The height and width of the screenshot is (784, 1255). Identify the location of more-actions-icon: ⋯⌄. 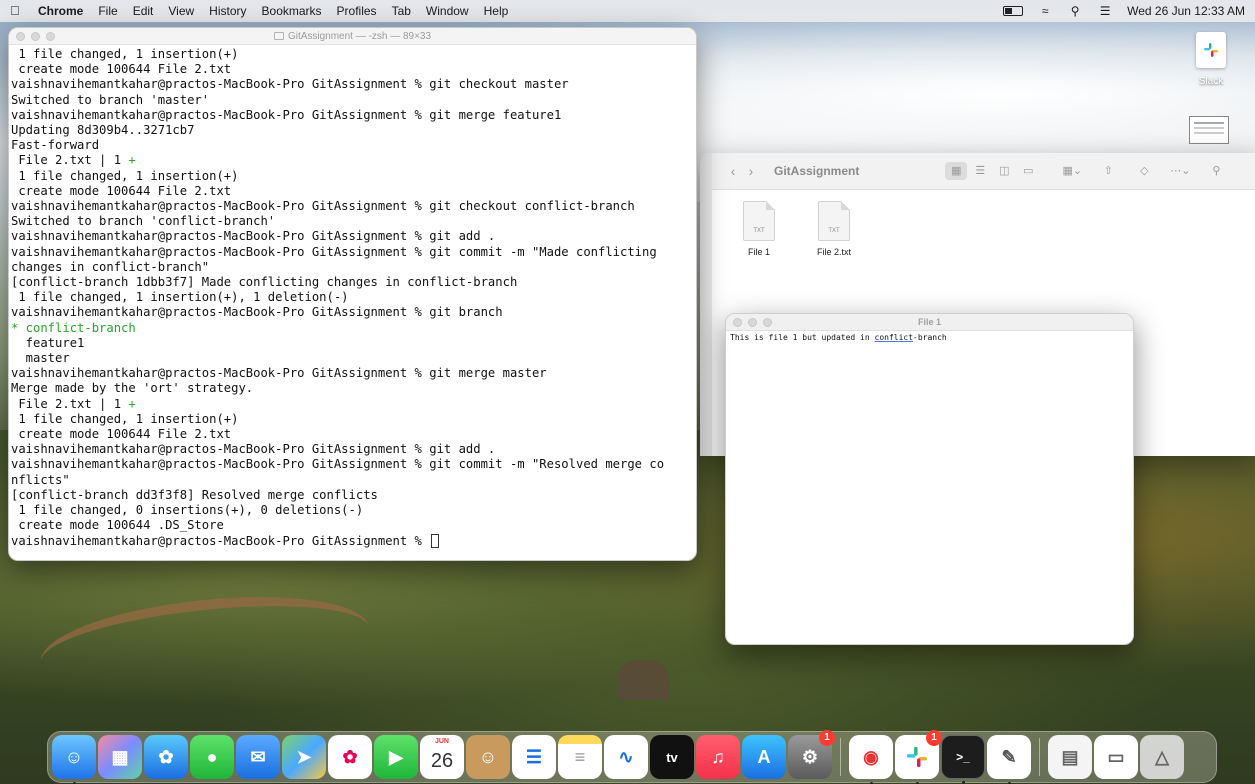
(1180, 171).